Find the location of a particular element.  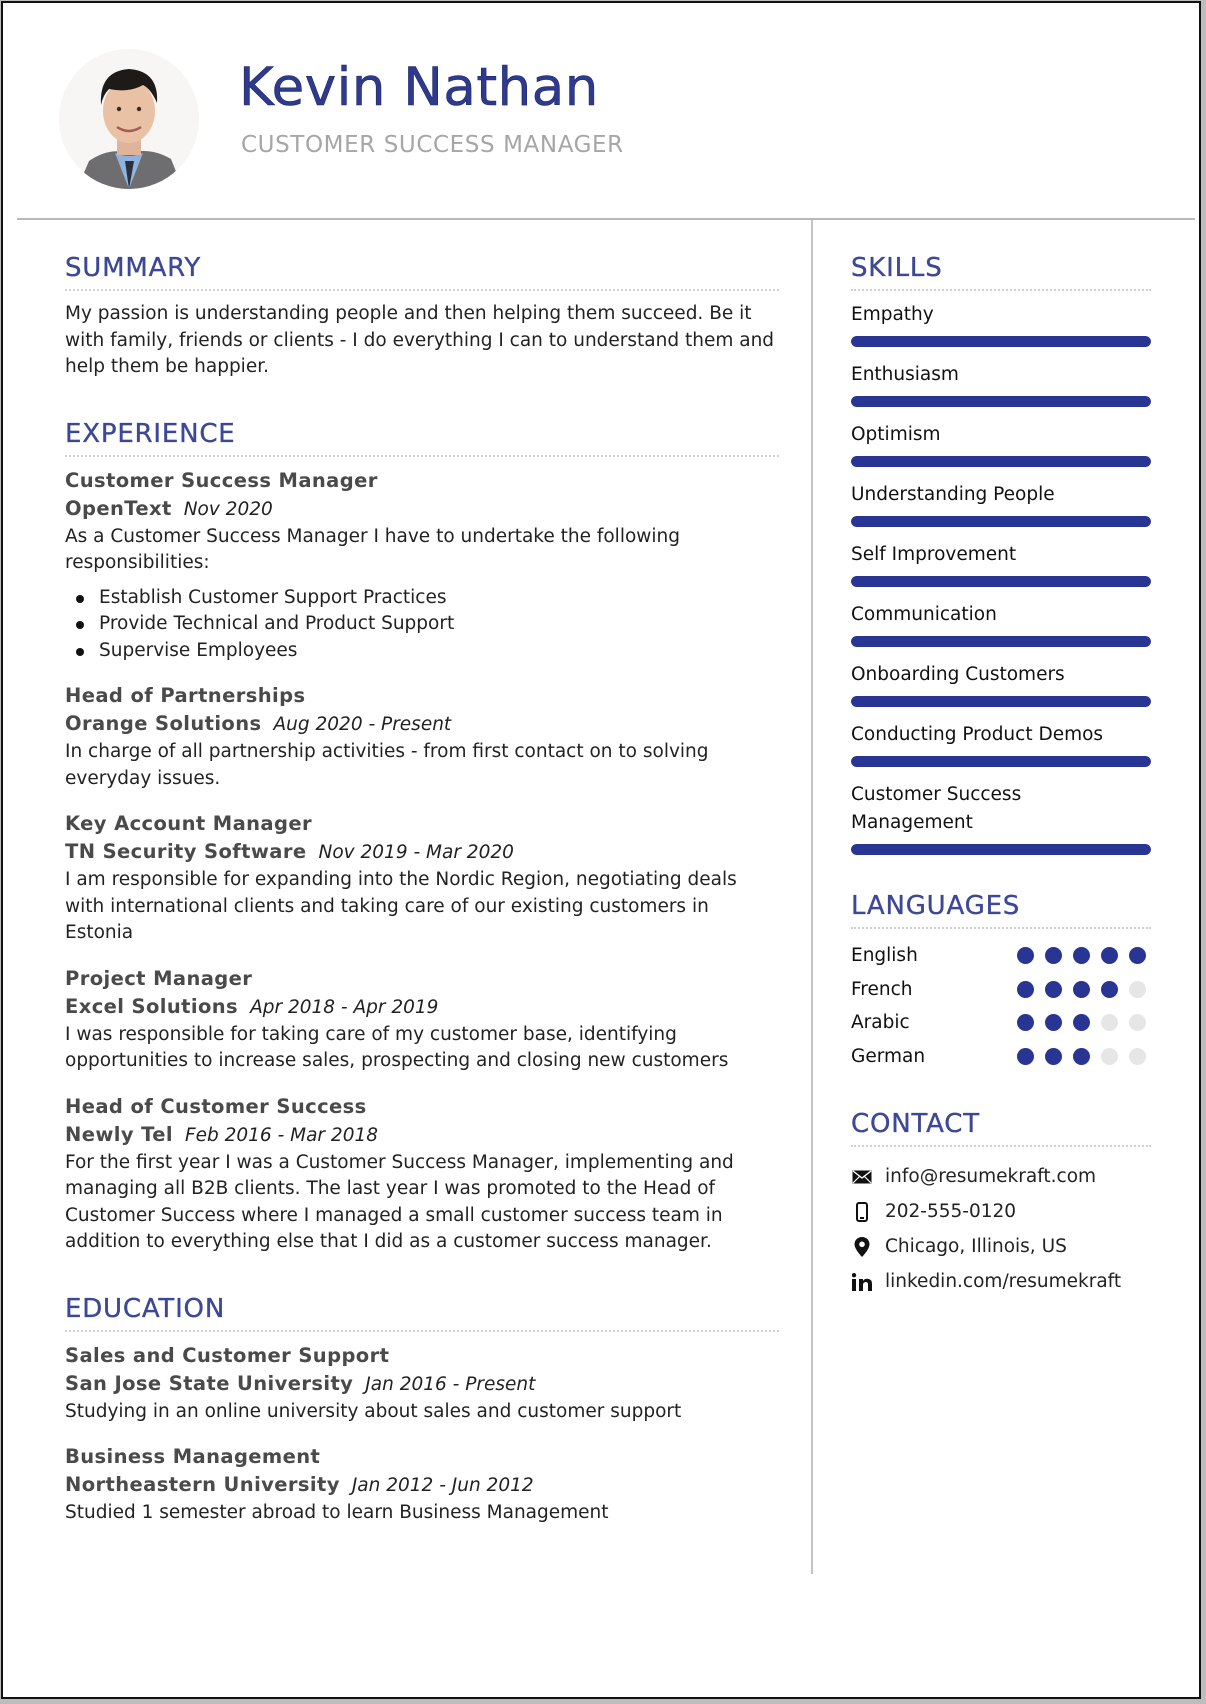

resume-header: Kevin Nathan CUSTOMER SUCCESS MANAGER is located at coordinates (601, 111).